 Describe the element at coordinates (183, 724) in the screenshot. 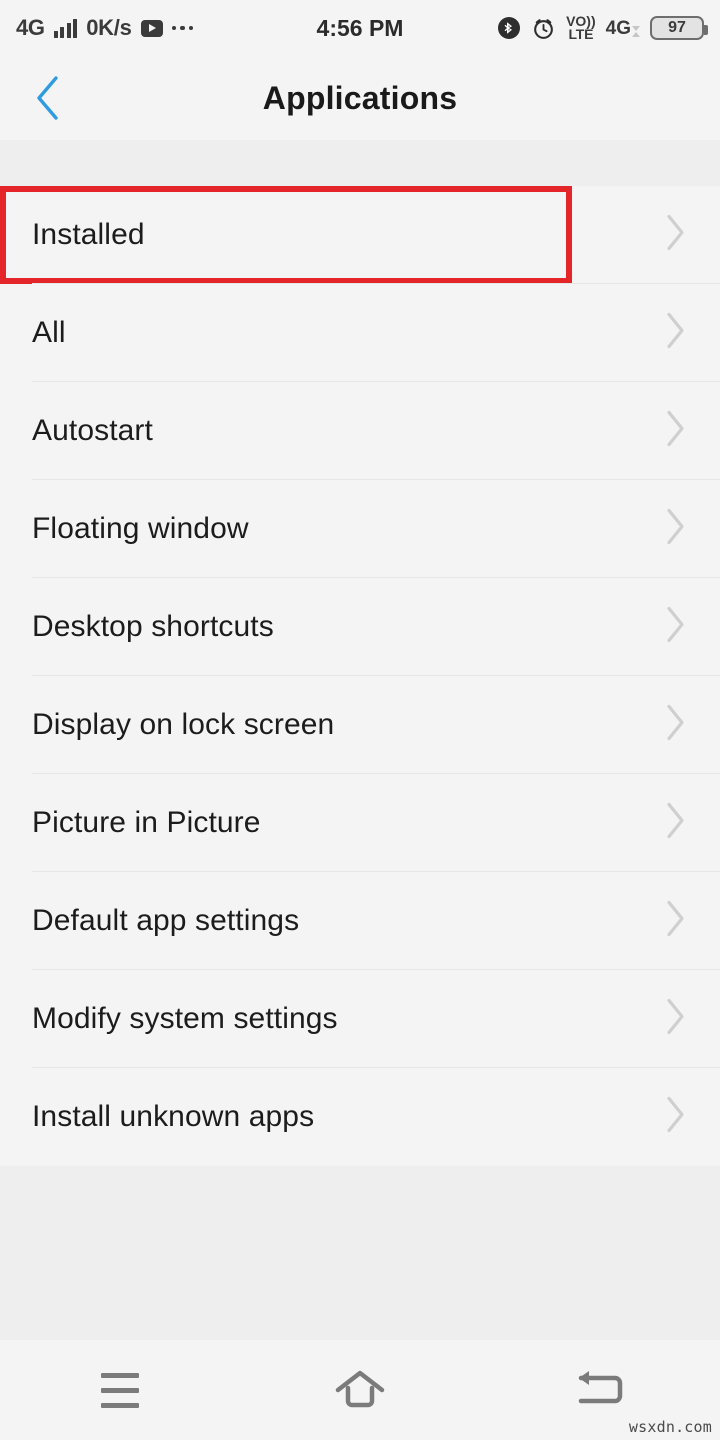

I see `list-item-label: Display on lock screen` at that location.